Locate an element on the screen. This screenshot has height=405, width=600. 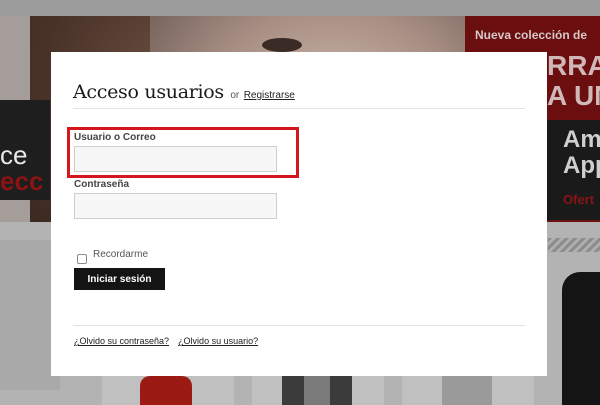
remember-me: Recordarme is located at coordinates (112, 254).